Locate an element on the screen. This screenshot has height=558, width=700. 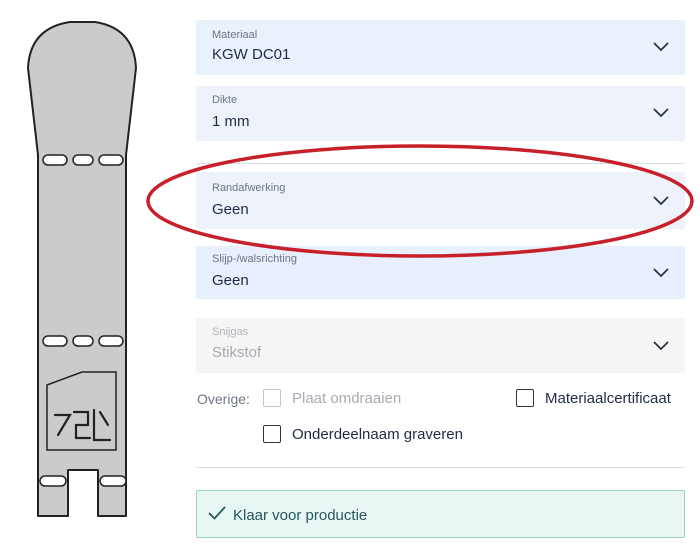
materiaal-value: KGW DC01 is located at coordinates (251, 54).